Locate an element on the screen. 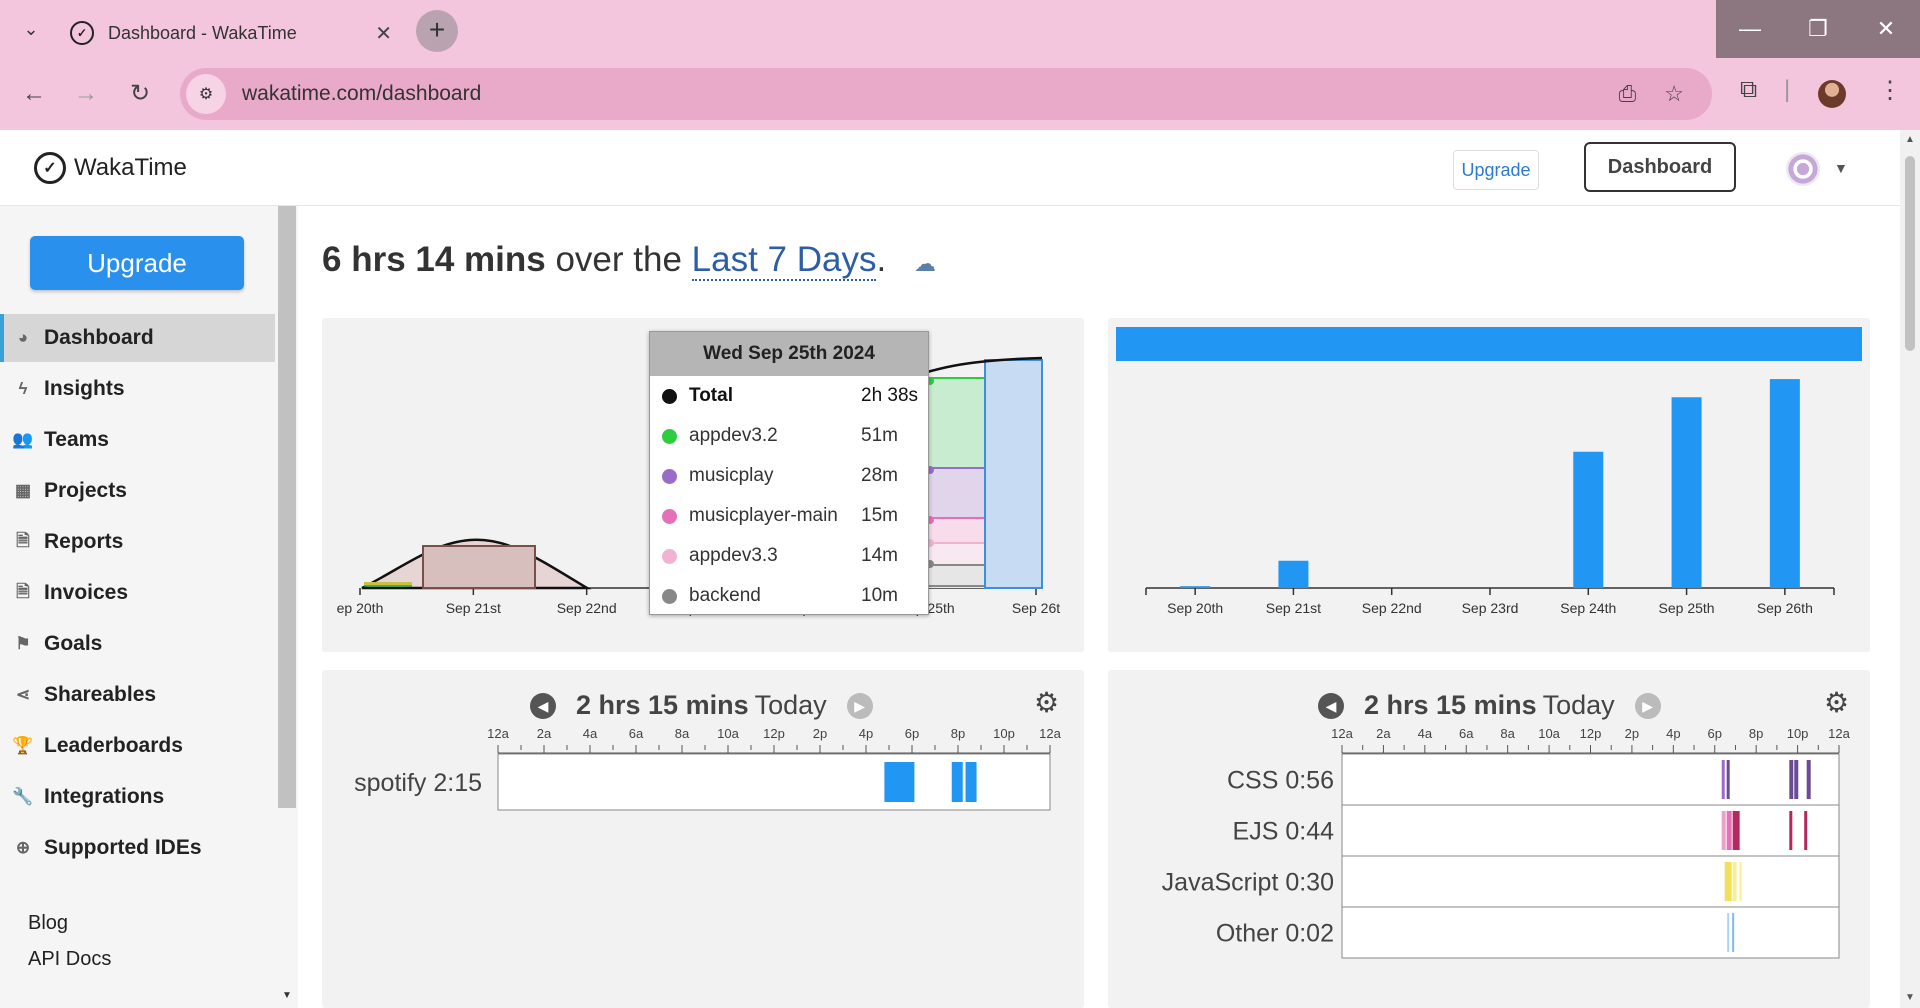 Image resolution: width=1920 pixels, height=1008 pixels. download-cloud-icon: ☁ is located at coordinates (925, 263).